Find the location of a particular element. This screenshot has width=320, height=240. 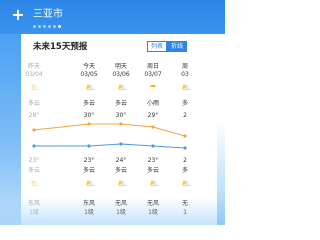

low-temp-label: 24° is located at coordinates (121, 160).